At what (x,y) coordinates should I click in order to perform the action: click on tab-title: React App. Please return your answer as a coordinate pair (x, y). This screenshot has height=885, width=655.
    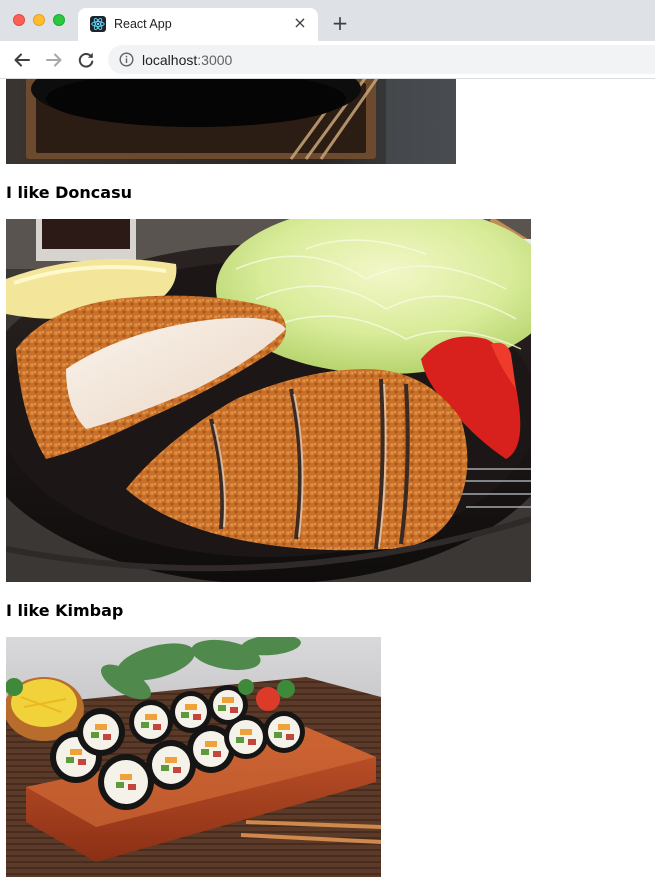
    Looking at the image, I should click on (143, 24).